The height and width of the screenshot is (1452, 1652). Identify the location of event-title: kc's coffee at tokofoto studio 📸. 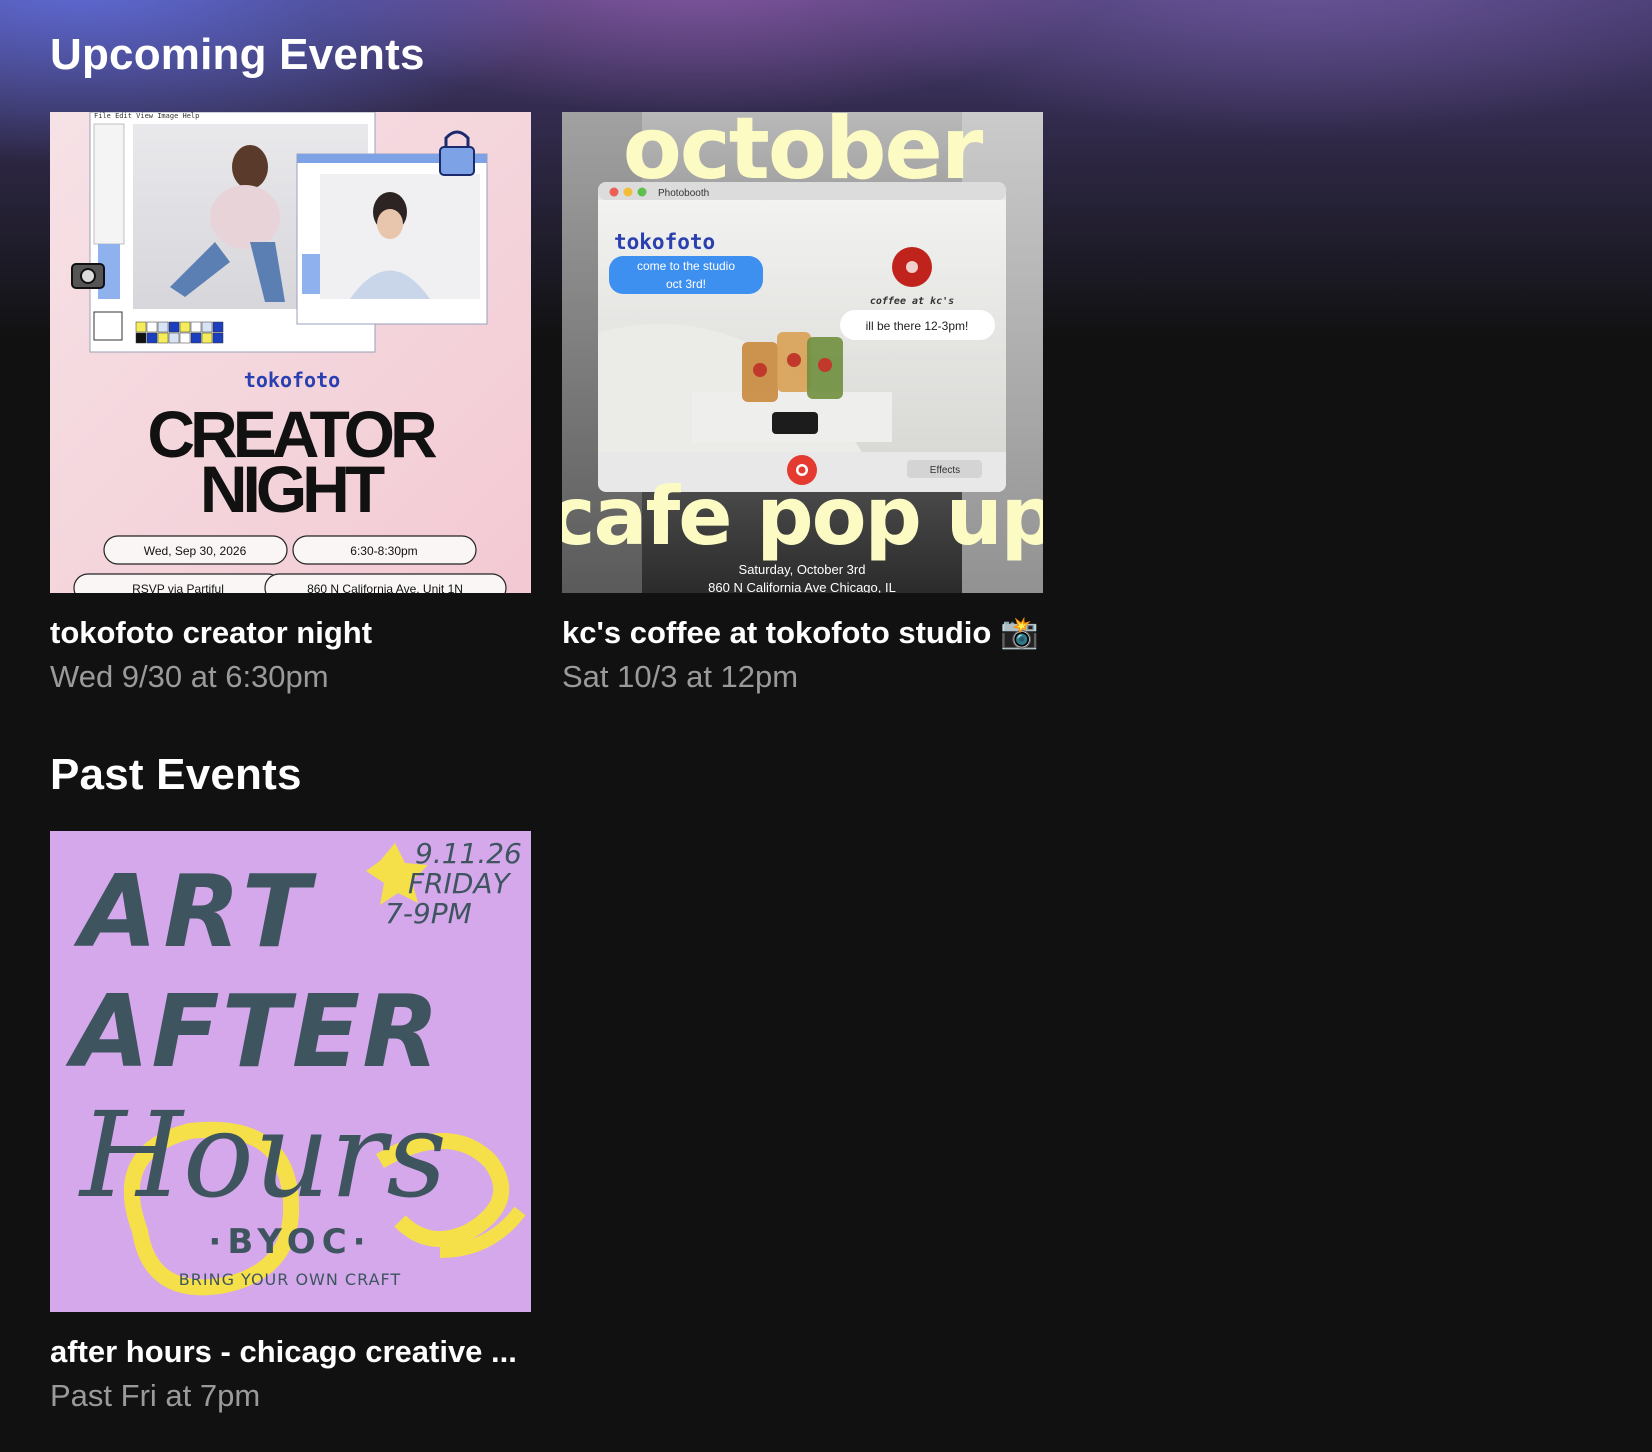
(802, 633).